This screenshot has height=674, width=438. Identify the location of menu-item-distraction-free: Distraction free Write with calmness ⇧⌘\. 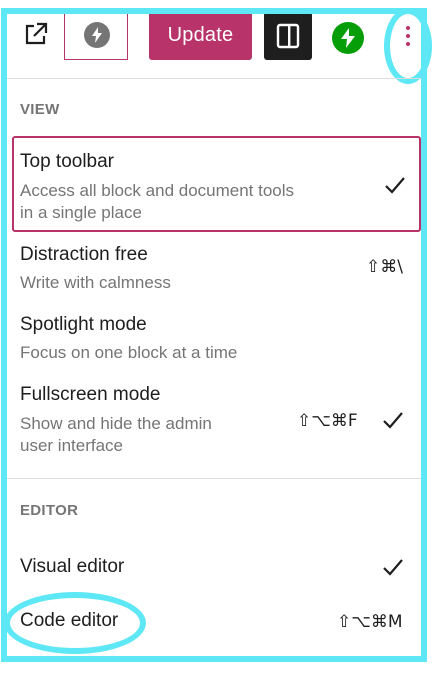
(216, 267).